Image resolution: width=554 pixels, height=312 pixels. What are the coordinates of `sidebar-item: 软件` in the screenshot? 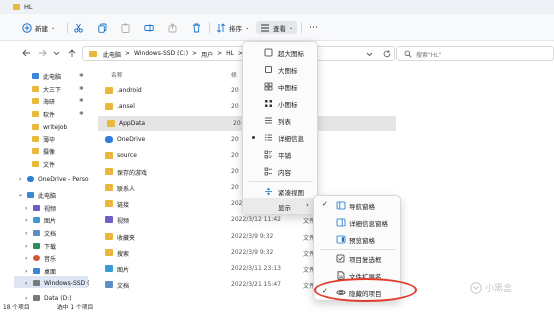 It's located at (43, 114).